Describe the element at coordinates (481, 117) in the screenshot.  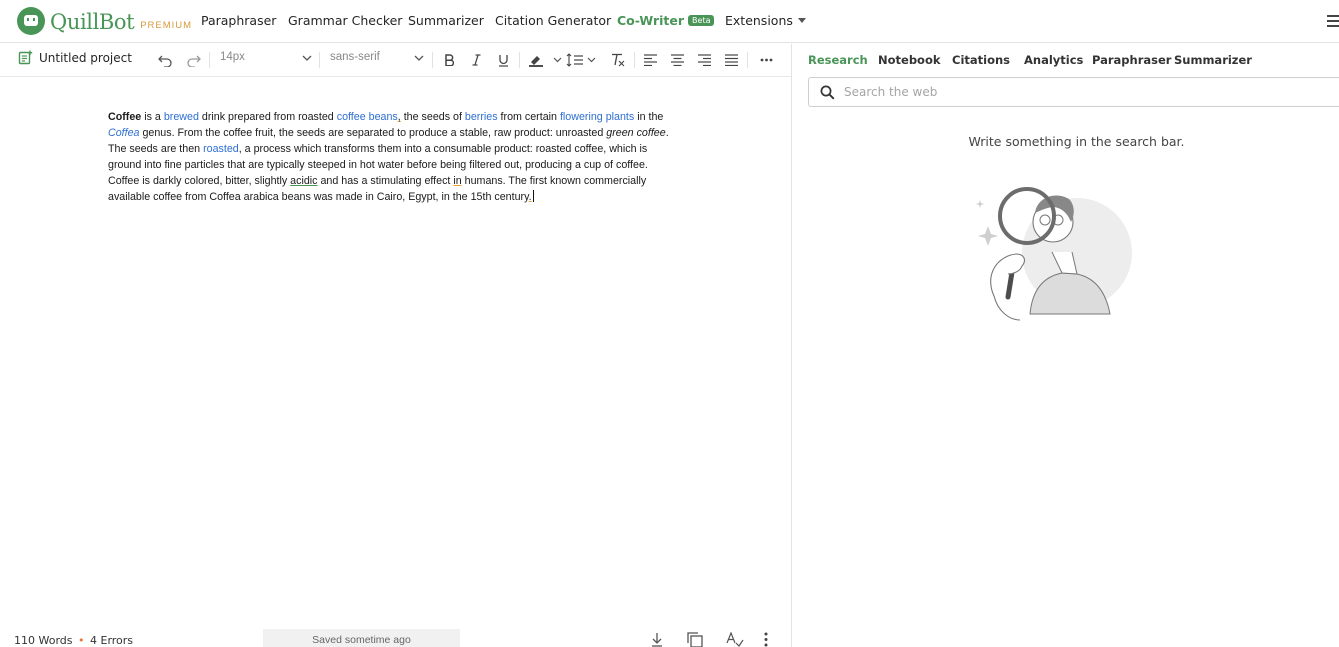
I see `link-berries: berries` at that location.